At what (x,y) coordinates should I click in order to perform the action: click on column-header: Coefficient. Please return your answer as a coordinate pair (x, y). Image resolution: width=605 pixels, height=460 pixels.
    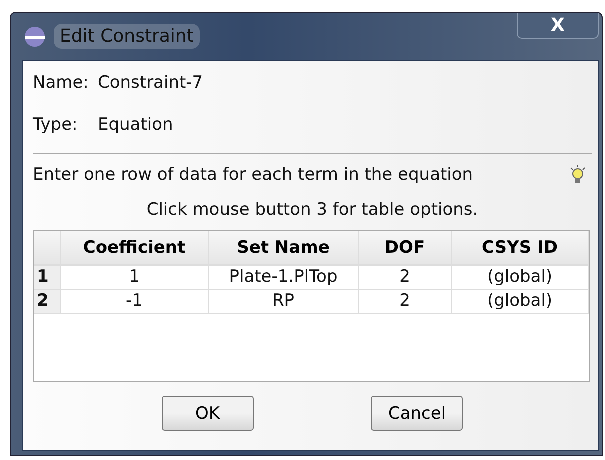
    Looking at the image, I should click on (134, 248).